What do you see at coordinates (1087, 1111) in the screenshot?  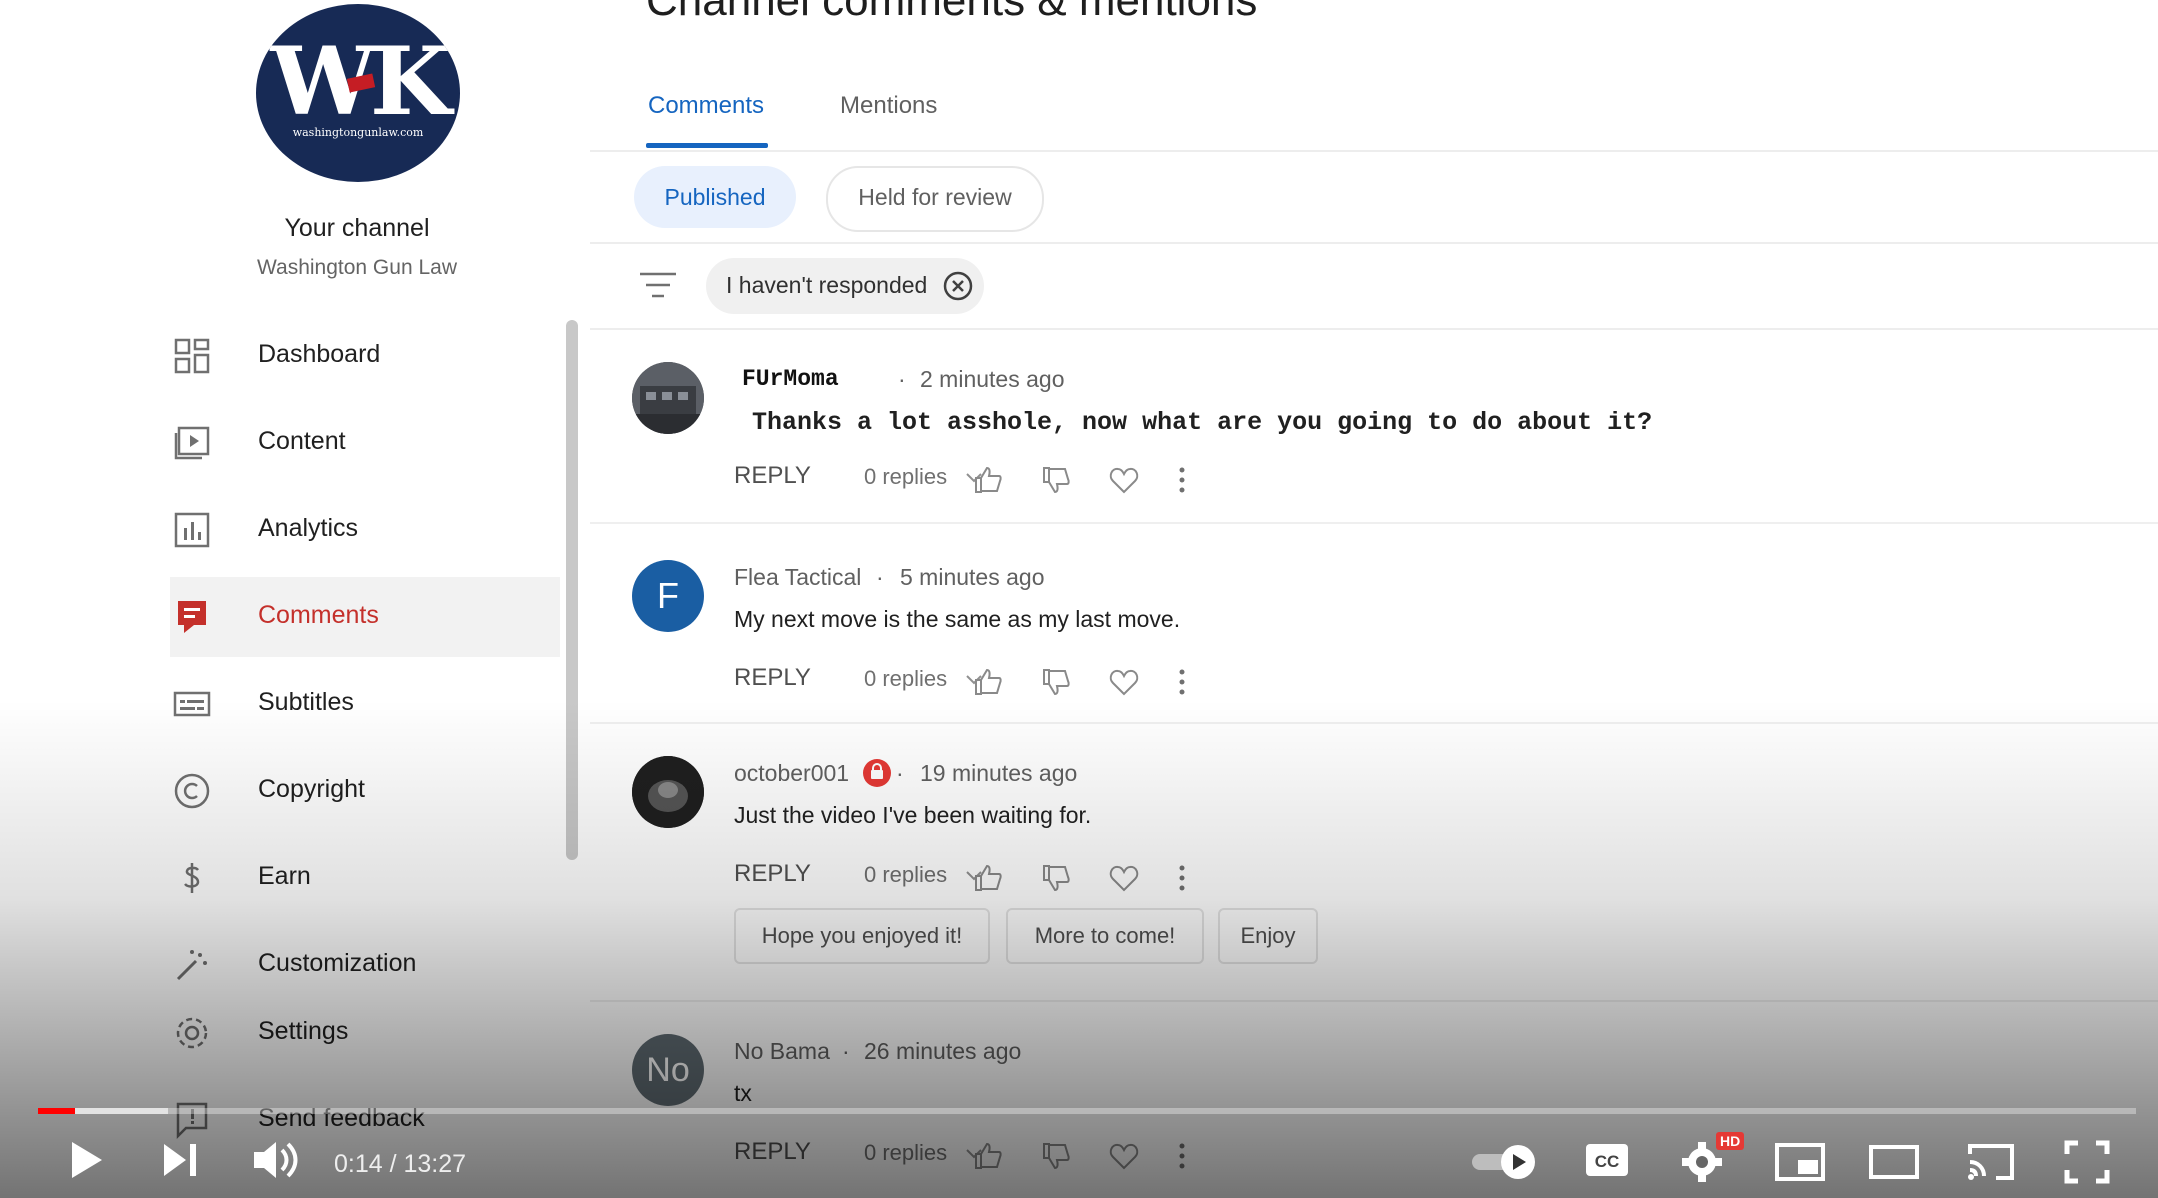 I see `progress-bar` at bounding box center [1087, 1111].